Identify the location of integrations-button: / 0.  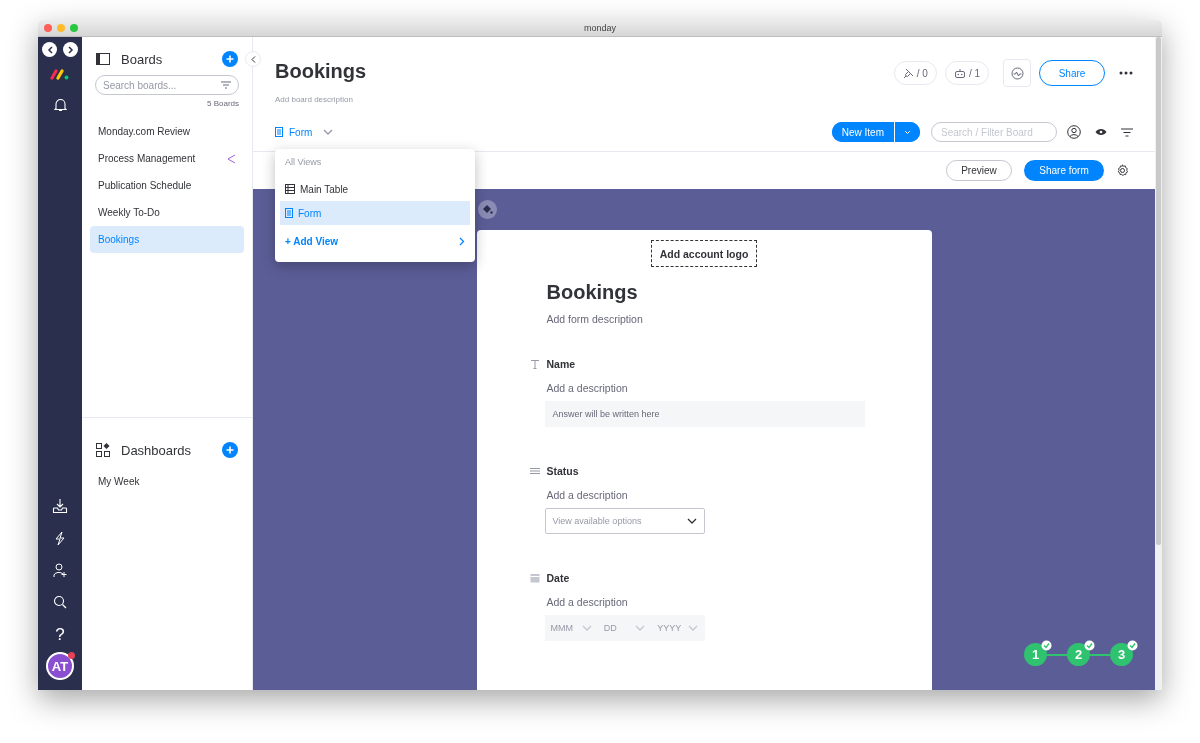
(915, 73).